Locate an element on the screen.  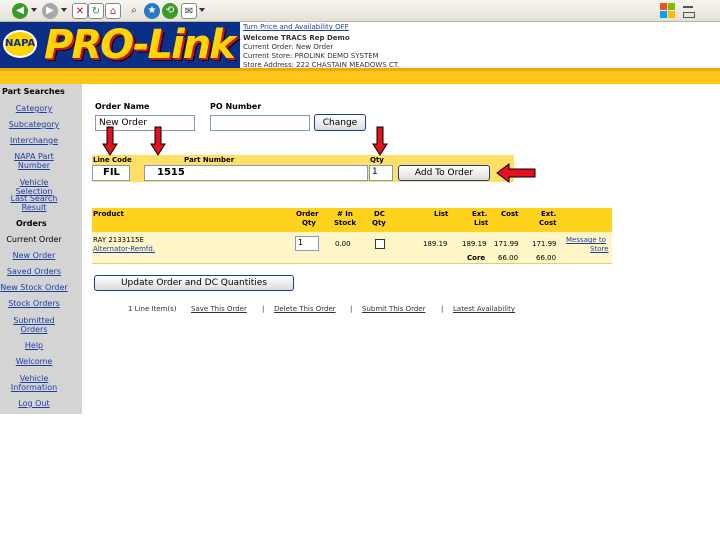
col-dc-qty-2: Qty is located at coordinates (379, 223).